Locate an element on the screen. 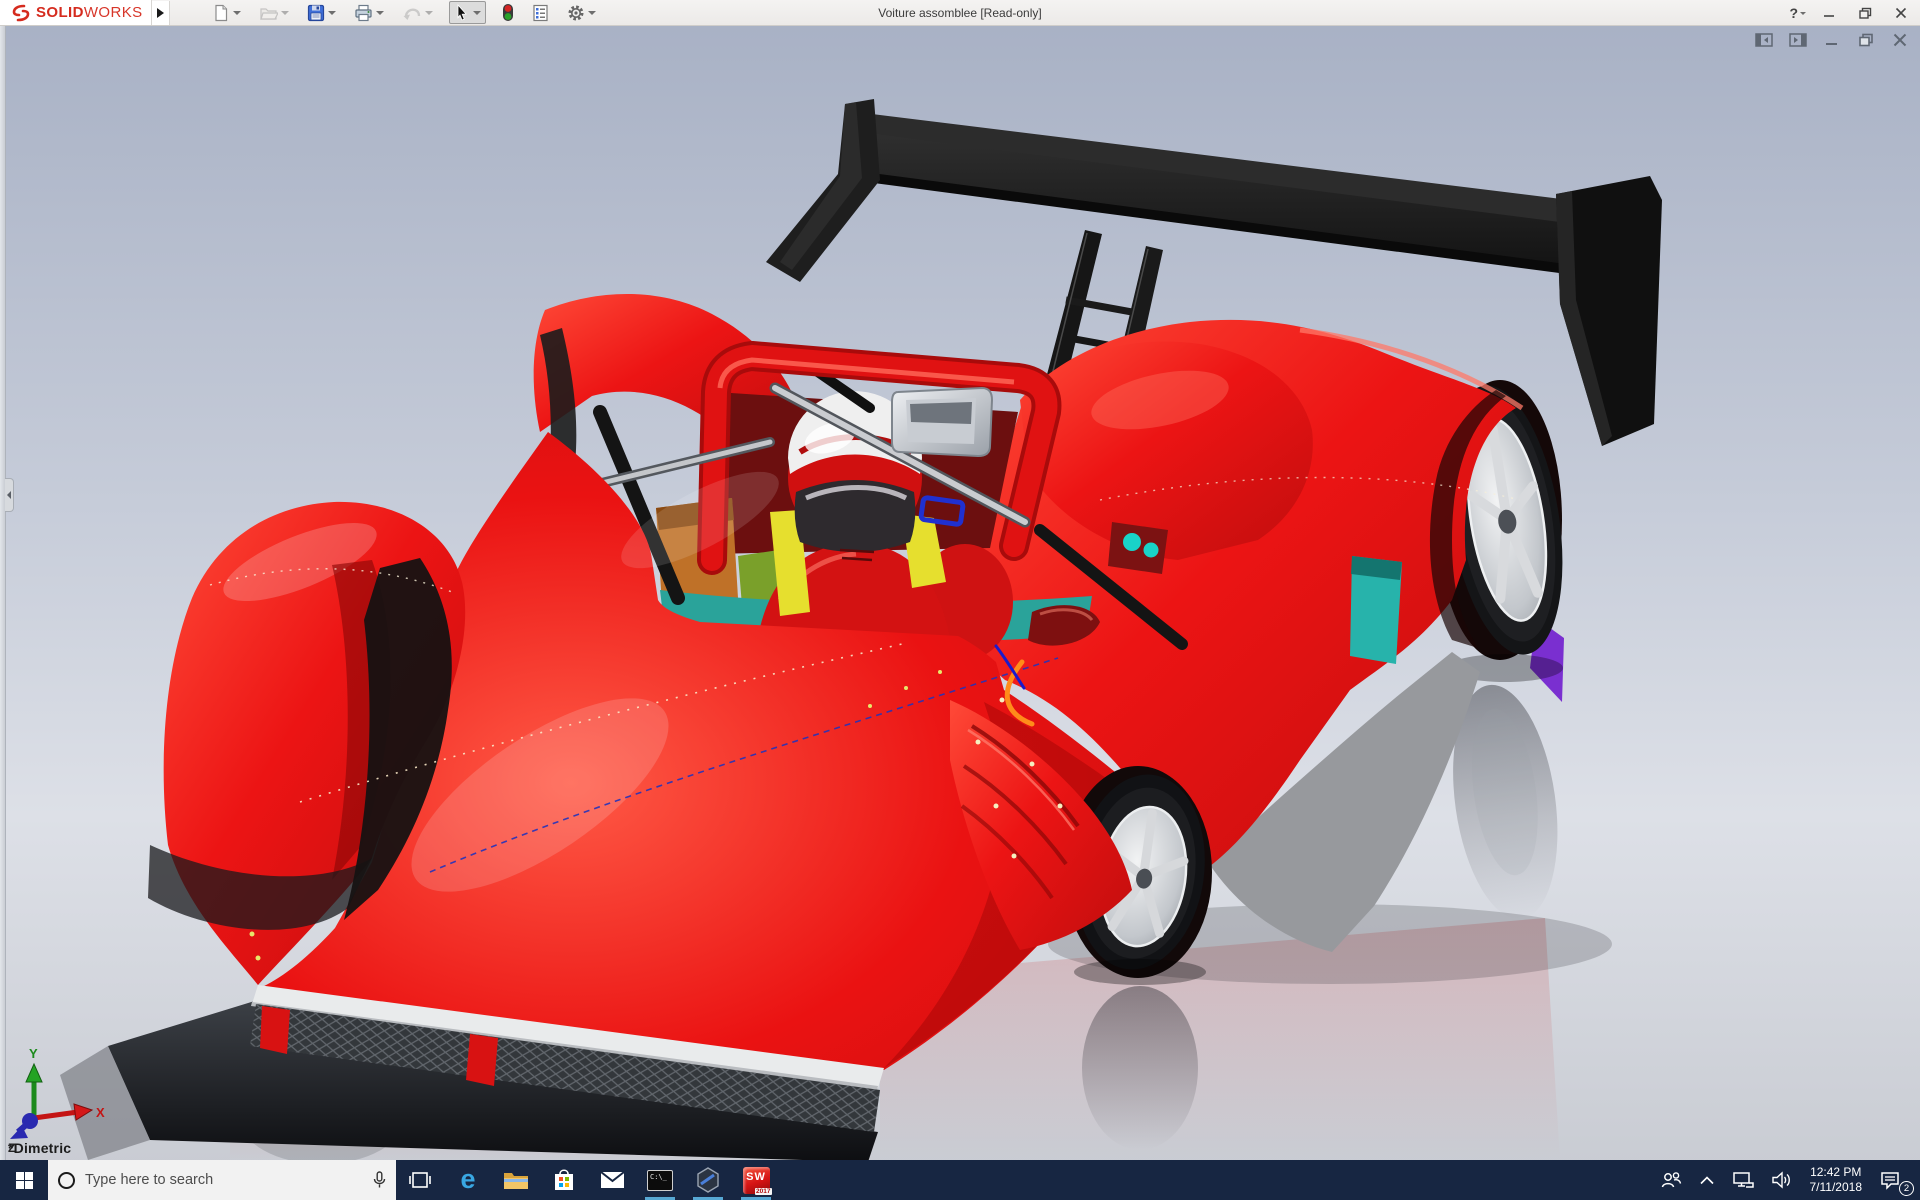  pane-right-icon is located at coordinates (1798, 40).